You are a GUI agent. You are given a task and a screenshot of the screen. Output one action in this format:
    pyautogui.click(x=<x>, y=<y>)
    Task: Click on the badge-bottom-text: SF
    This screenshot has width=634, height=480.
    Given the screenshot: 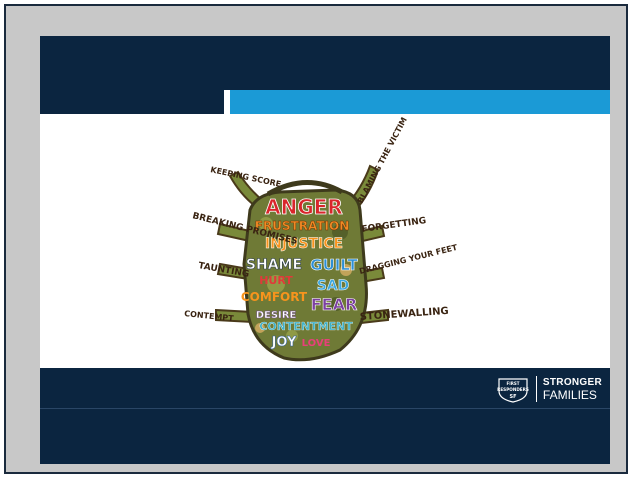 What is the action you would take?
    pyautogui.click(x=512, y=397)
    